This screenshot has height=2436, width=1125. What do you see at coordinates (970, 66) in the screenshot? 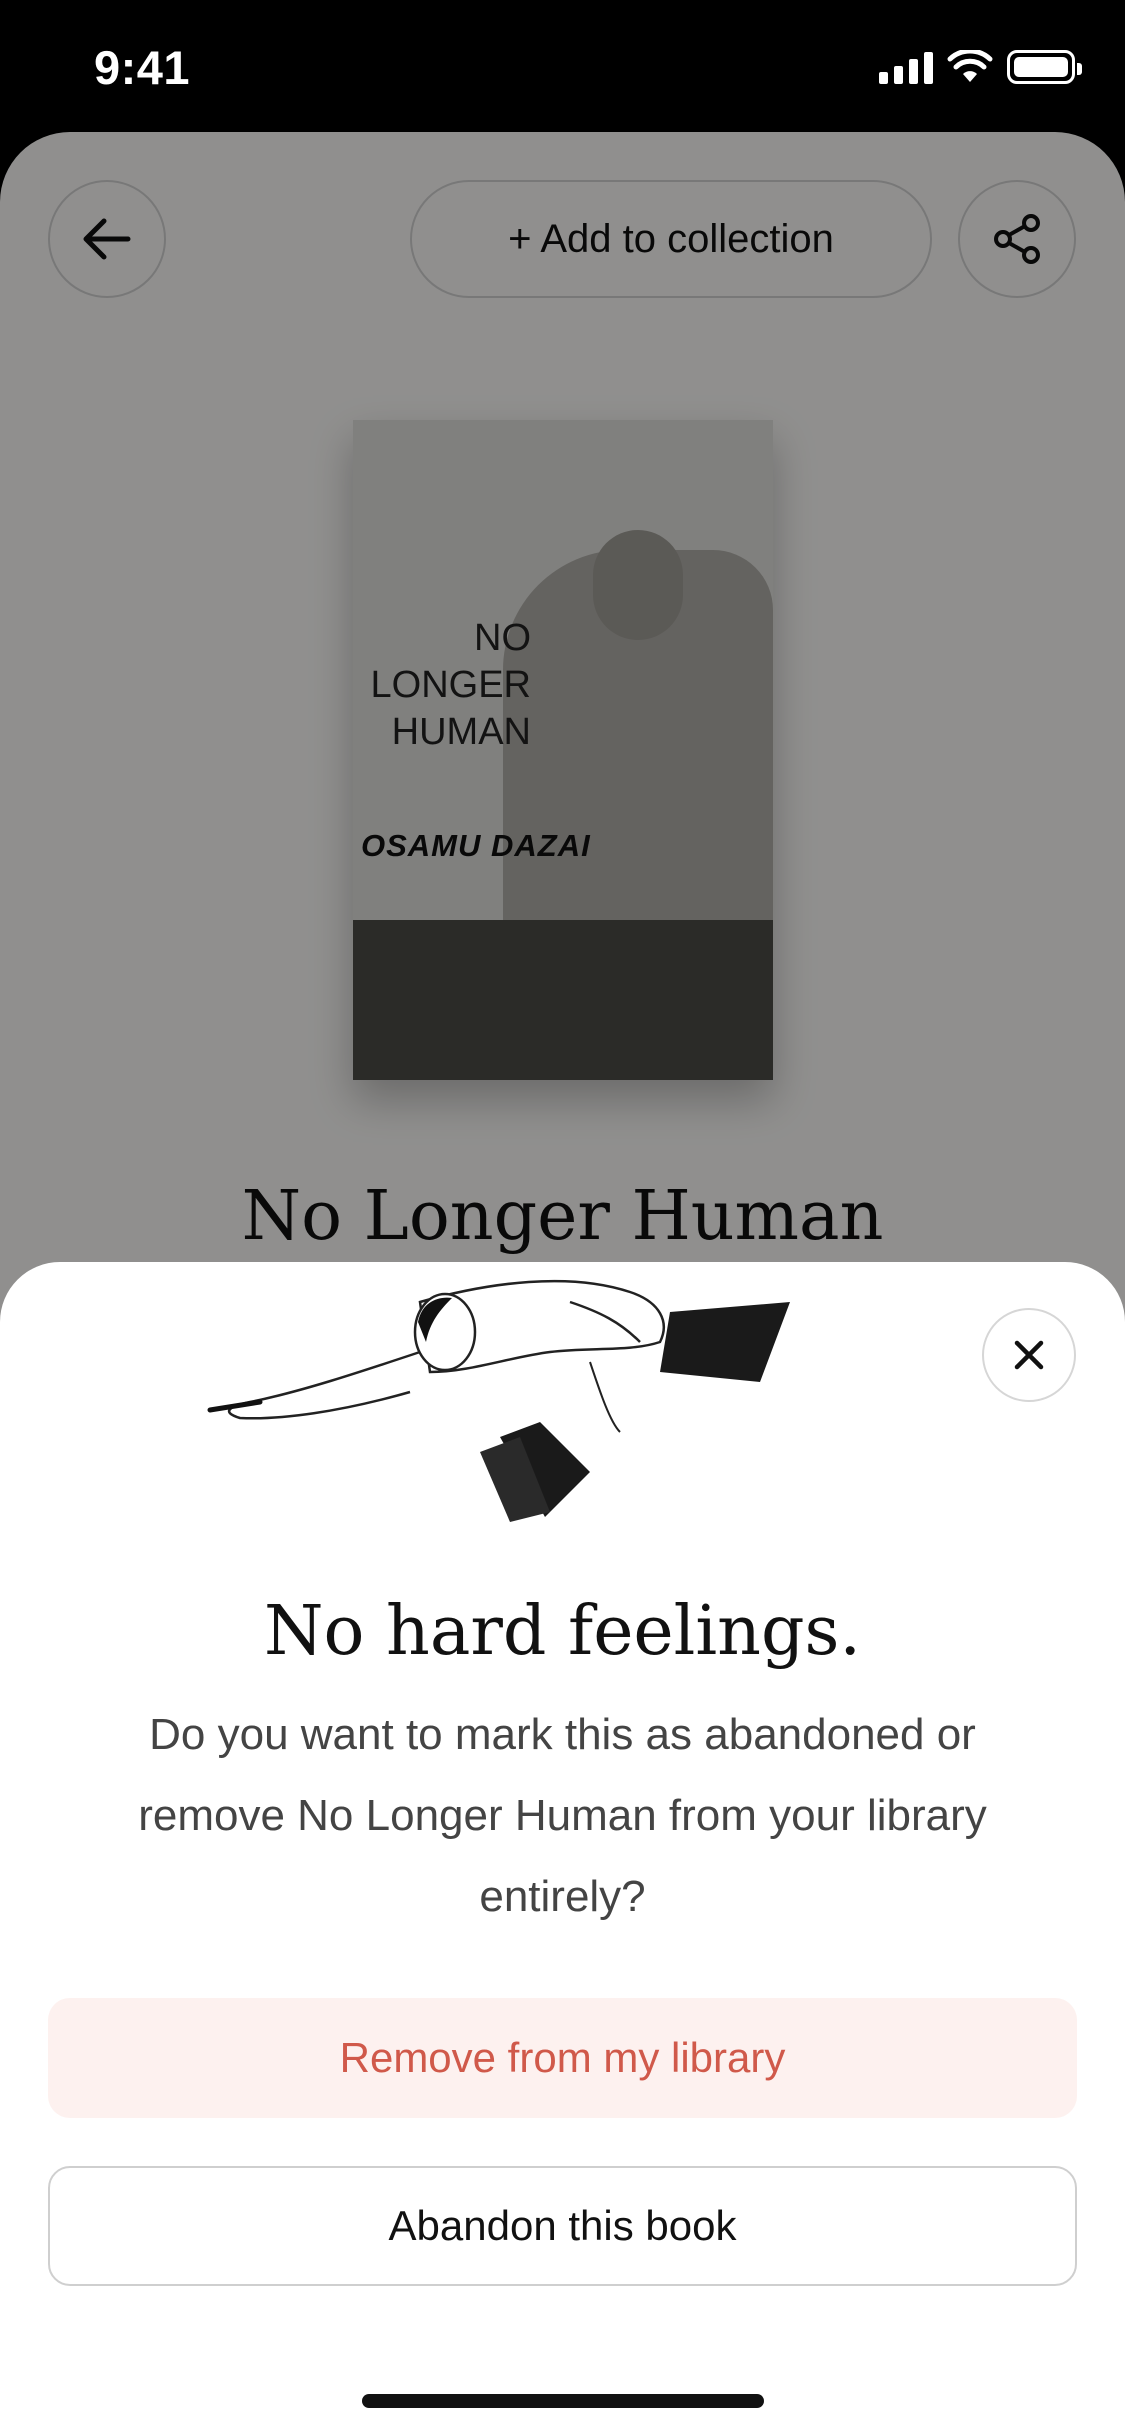
I see `wifi-icon` at bounding box center [970, 66].